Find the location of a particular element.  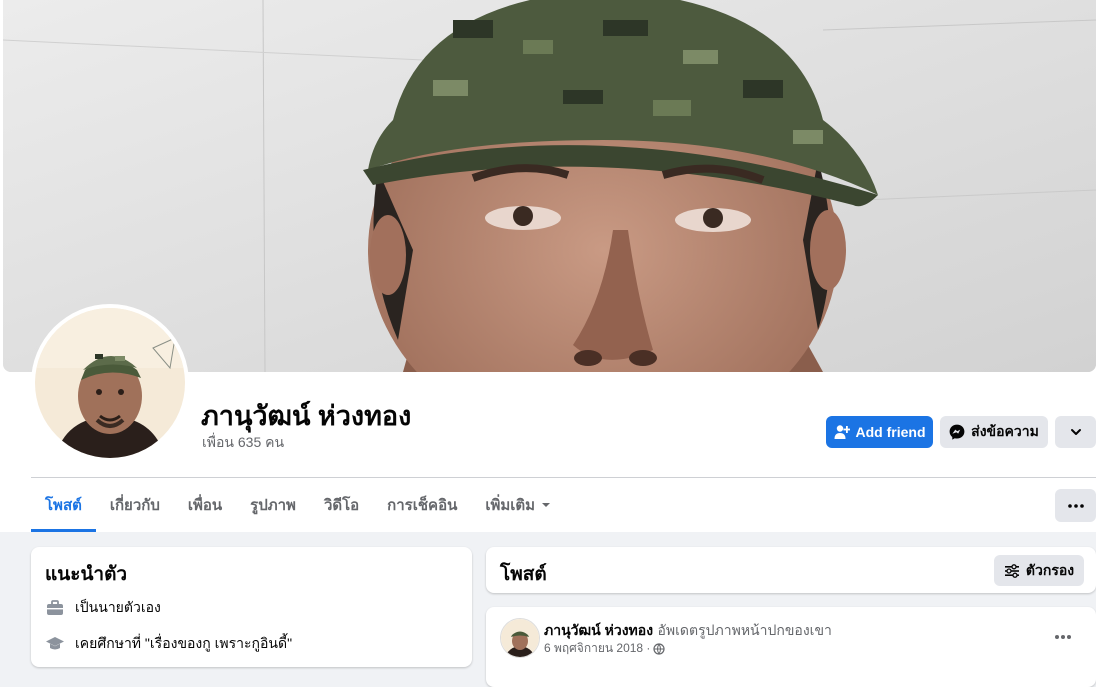

intro-item-education: เคยศึกษาที่ "เรื่องของกู เพราะกูอินดี้" is located at coordinates (168, 644).